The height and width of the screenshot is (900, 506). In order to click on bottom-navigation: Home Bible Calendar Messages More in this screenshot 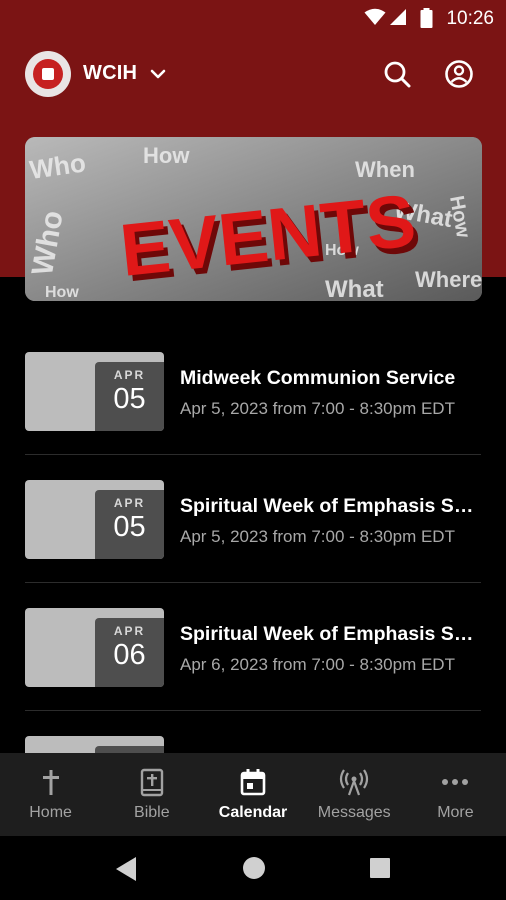, I will do `click(253, 794)`.